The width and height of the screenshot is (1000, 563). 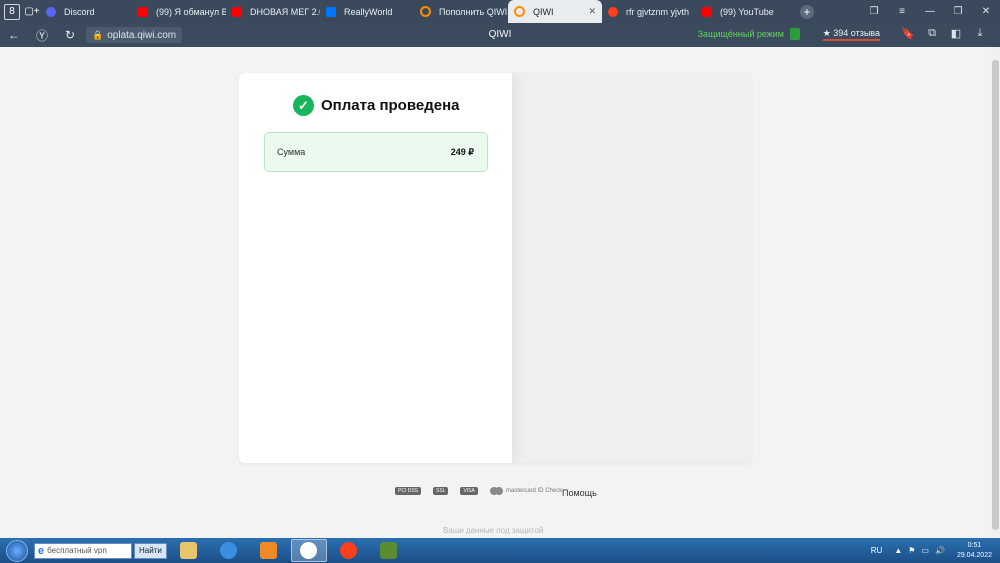 I want to click on yandex-home-icon: Ⓨ, so click(x=42, y=35).